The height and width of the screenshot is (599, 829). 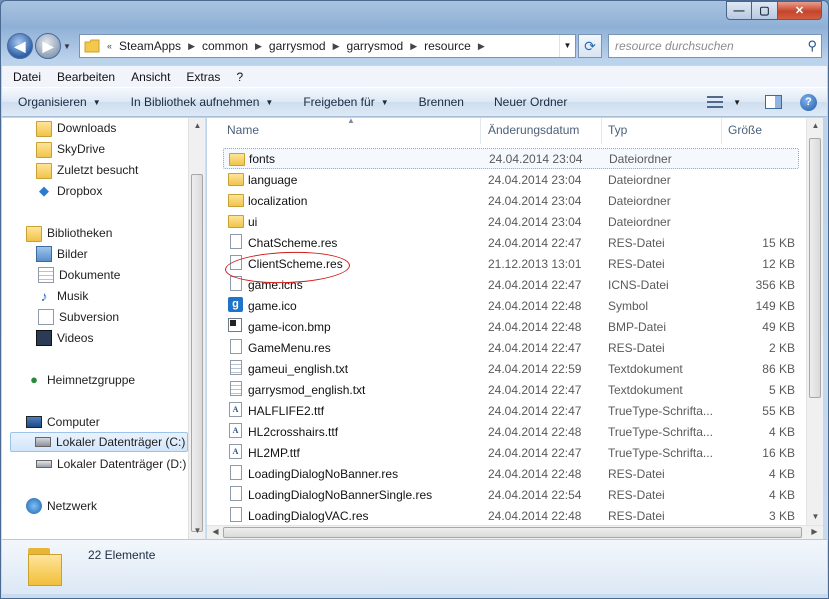 I want to click on file-date: 24.04.2014 22:59, so click(x=535, y=368).